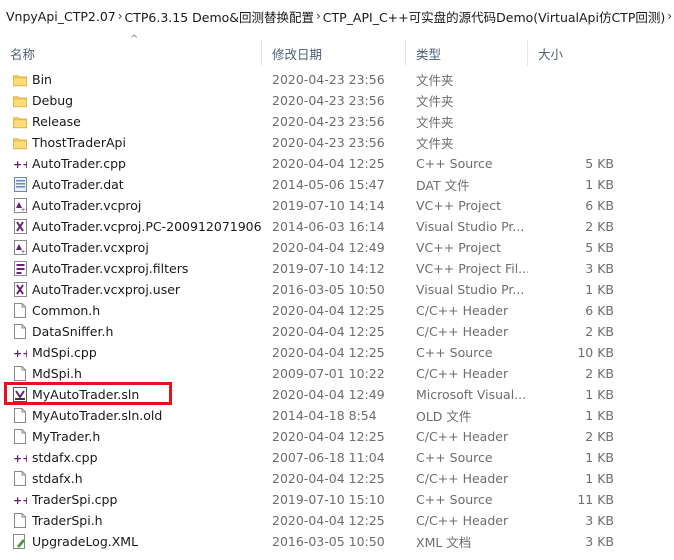 The height and width of the screenshot is (560, 674). Describe the element at coordinates (57, 373) in the screenshot. I see `file-name: MdSpi.h` at that location.